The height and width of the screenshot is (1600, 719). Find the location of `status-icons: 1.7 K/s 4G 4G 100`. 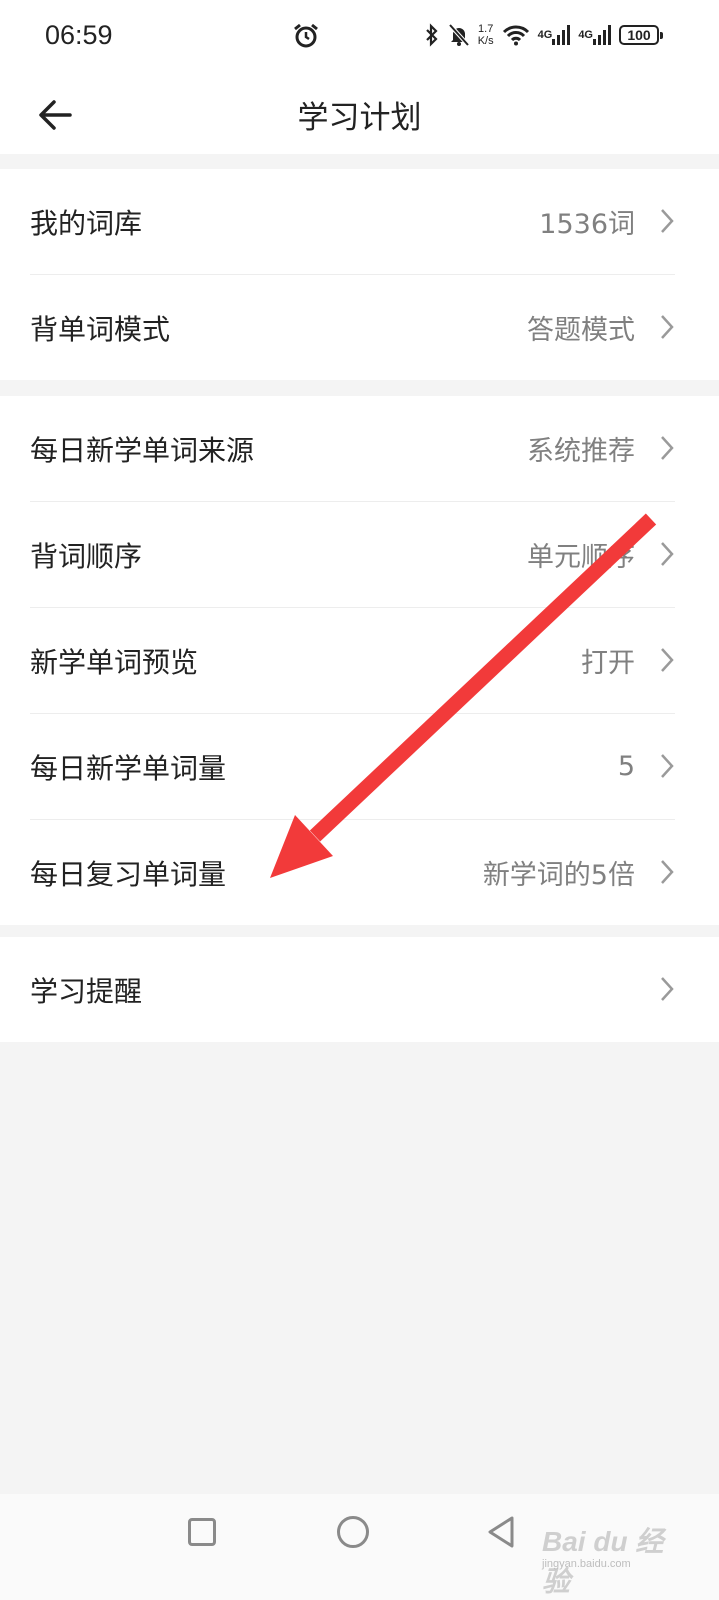

status-icons: 1.7 K/s 4G 4G 100 is located at coordinates (543, 35).